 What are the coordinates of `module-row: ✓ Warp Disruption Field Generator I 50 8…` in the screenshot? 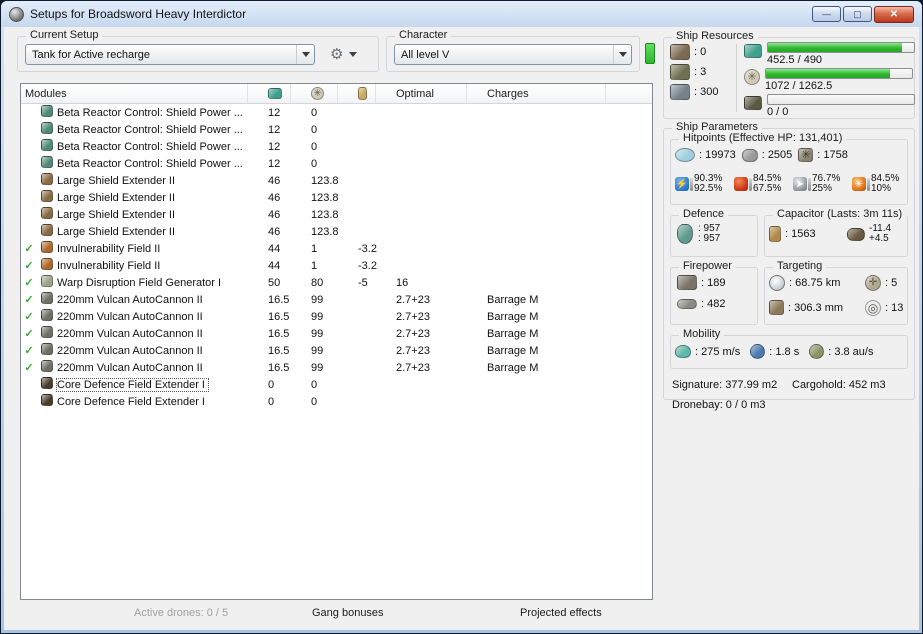 It's located at (336, 282).